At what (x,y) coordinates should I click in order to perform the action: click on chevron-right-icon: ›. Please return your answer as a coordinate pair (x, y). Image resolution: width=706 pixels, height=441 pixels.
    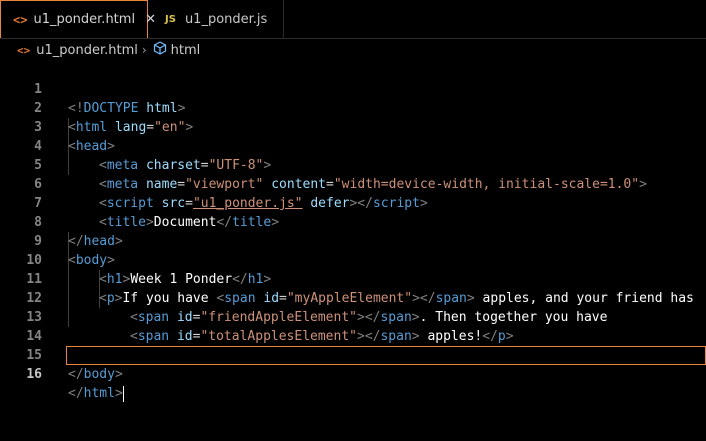
    Looking at the image, I should click on (144, 50).